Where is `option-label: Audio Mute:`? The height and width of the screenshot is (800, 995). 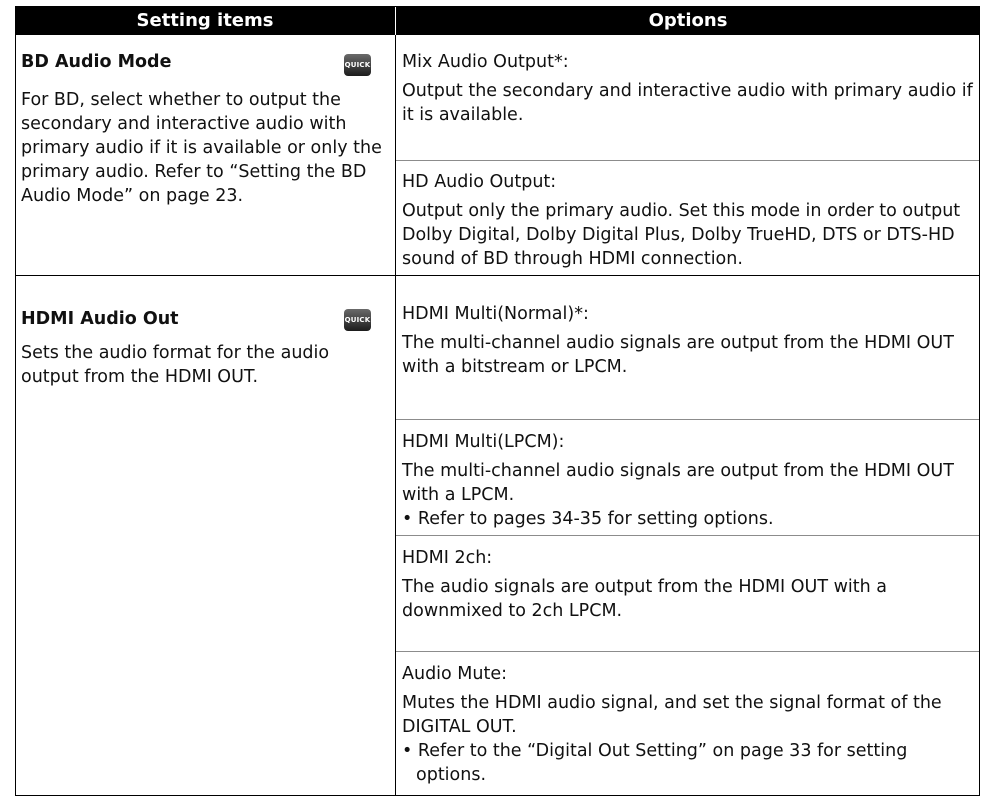
option-label: Audio Mute: is located at coordinates (455, 674).